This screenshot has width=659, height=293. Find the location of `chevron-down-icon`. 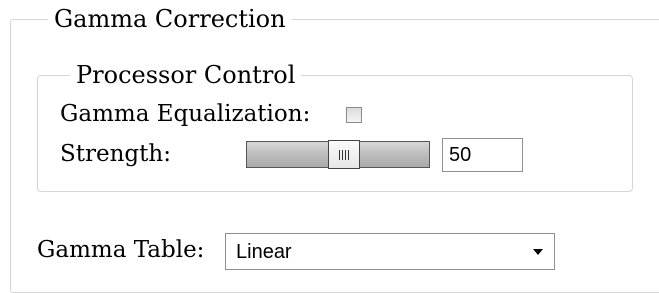

chevron-down-icon is located at coordinates (538, 252).